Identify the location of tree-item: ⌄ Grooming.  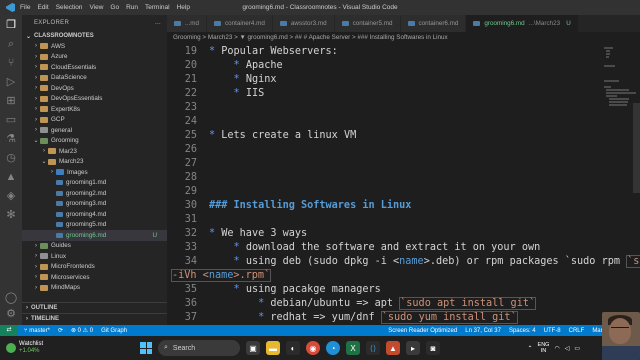
(94, 141).